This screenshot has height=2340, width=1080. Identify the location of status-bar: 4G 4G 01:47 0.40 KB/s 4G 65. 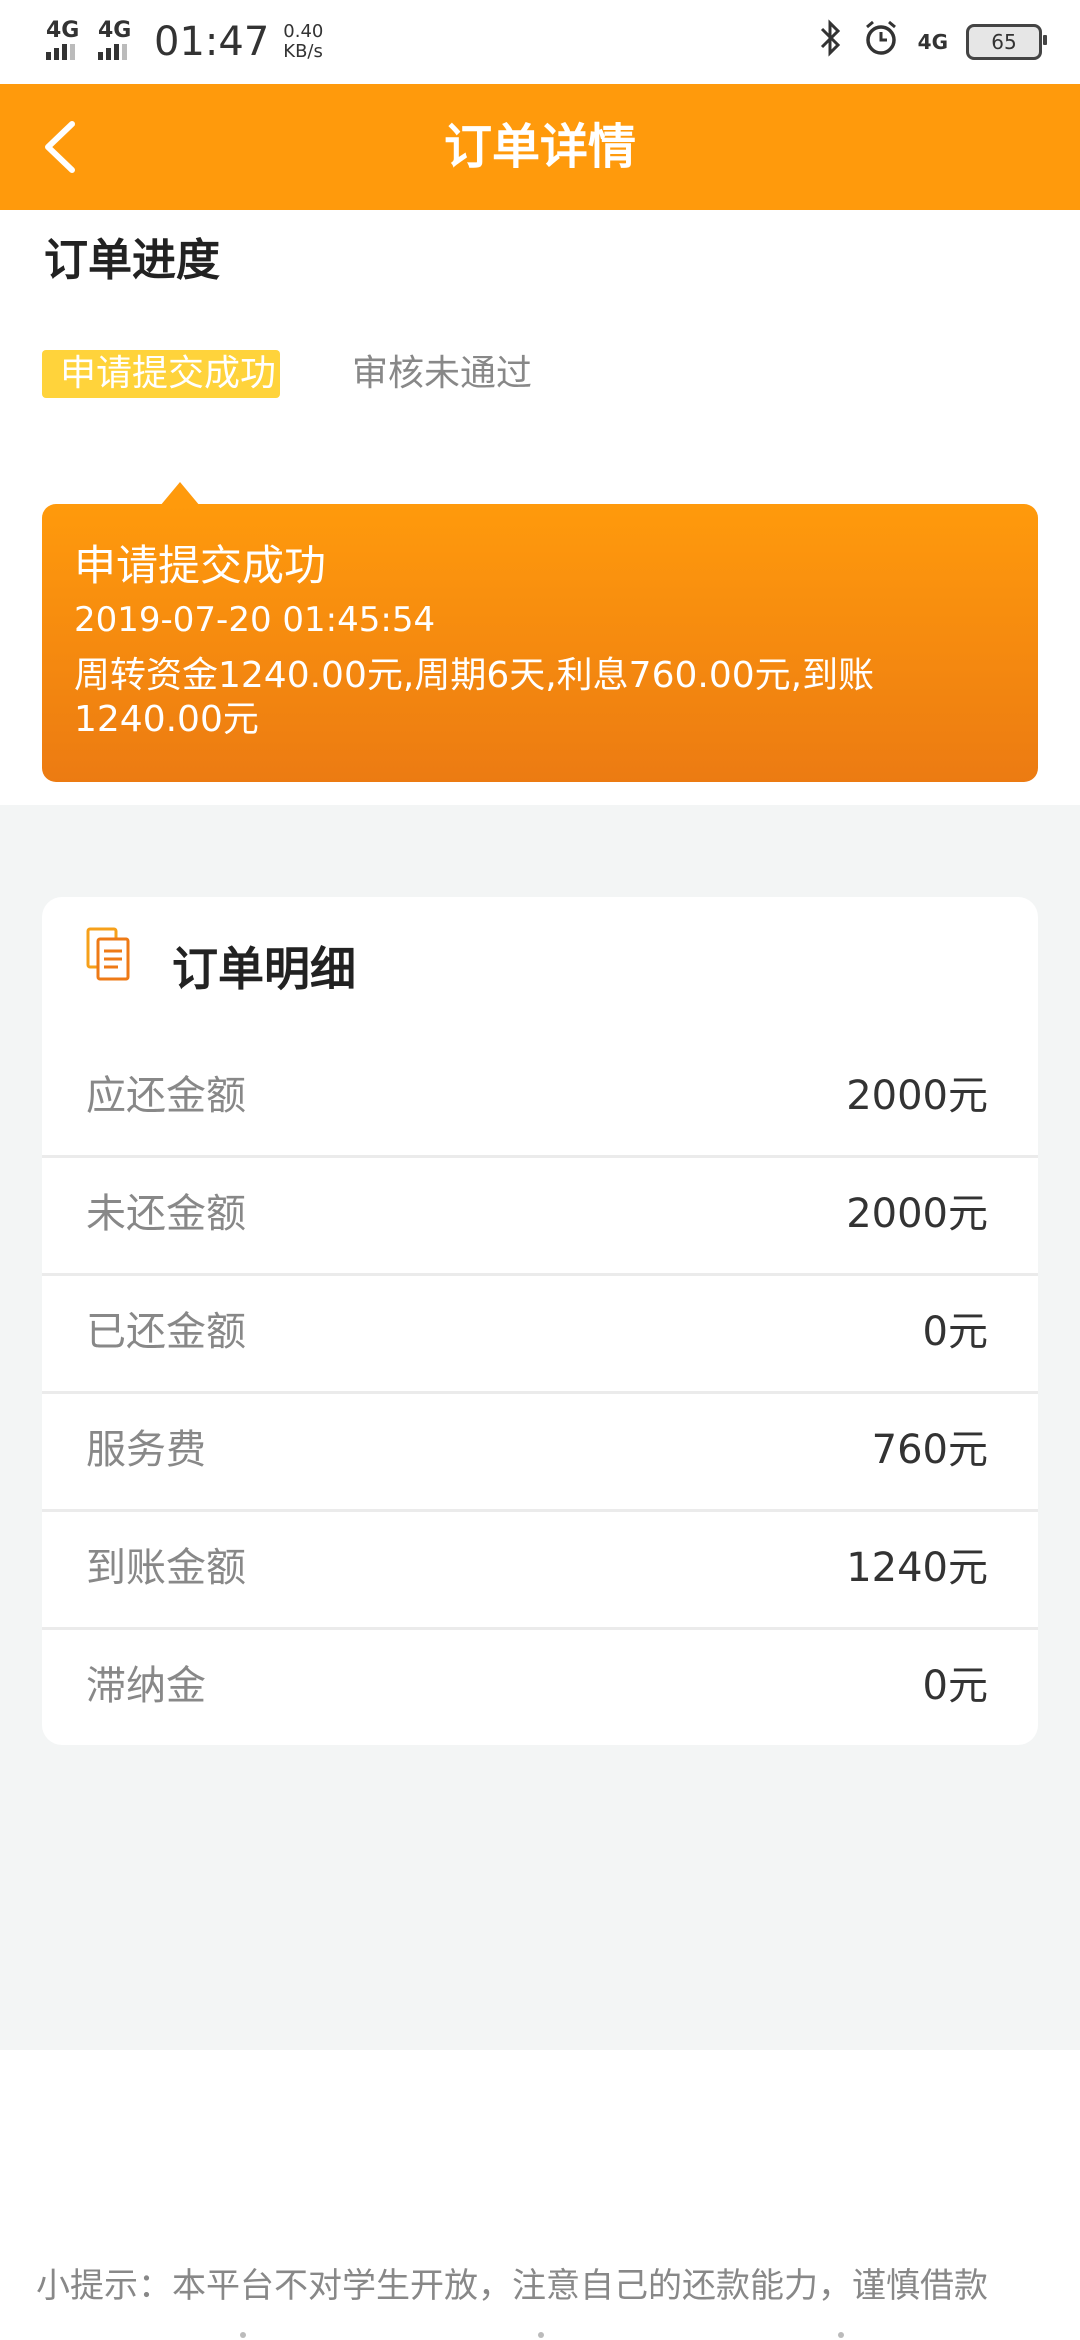
(540, 42).